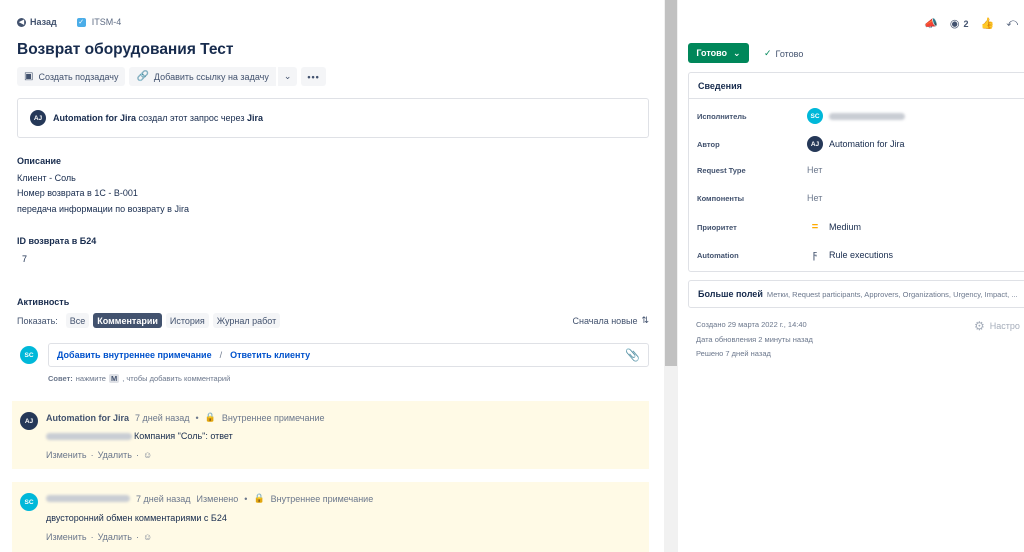  Describe the element at coordinates (38, 118) in the screenshot. I see `avatar: AJ` at that location.